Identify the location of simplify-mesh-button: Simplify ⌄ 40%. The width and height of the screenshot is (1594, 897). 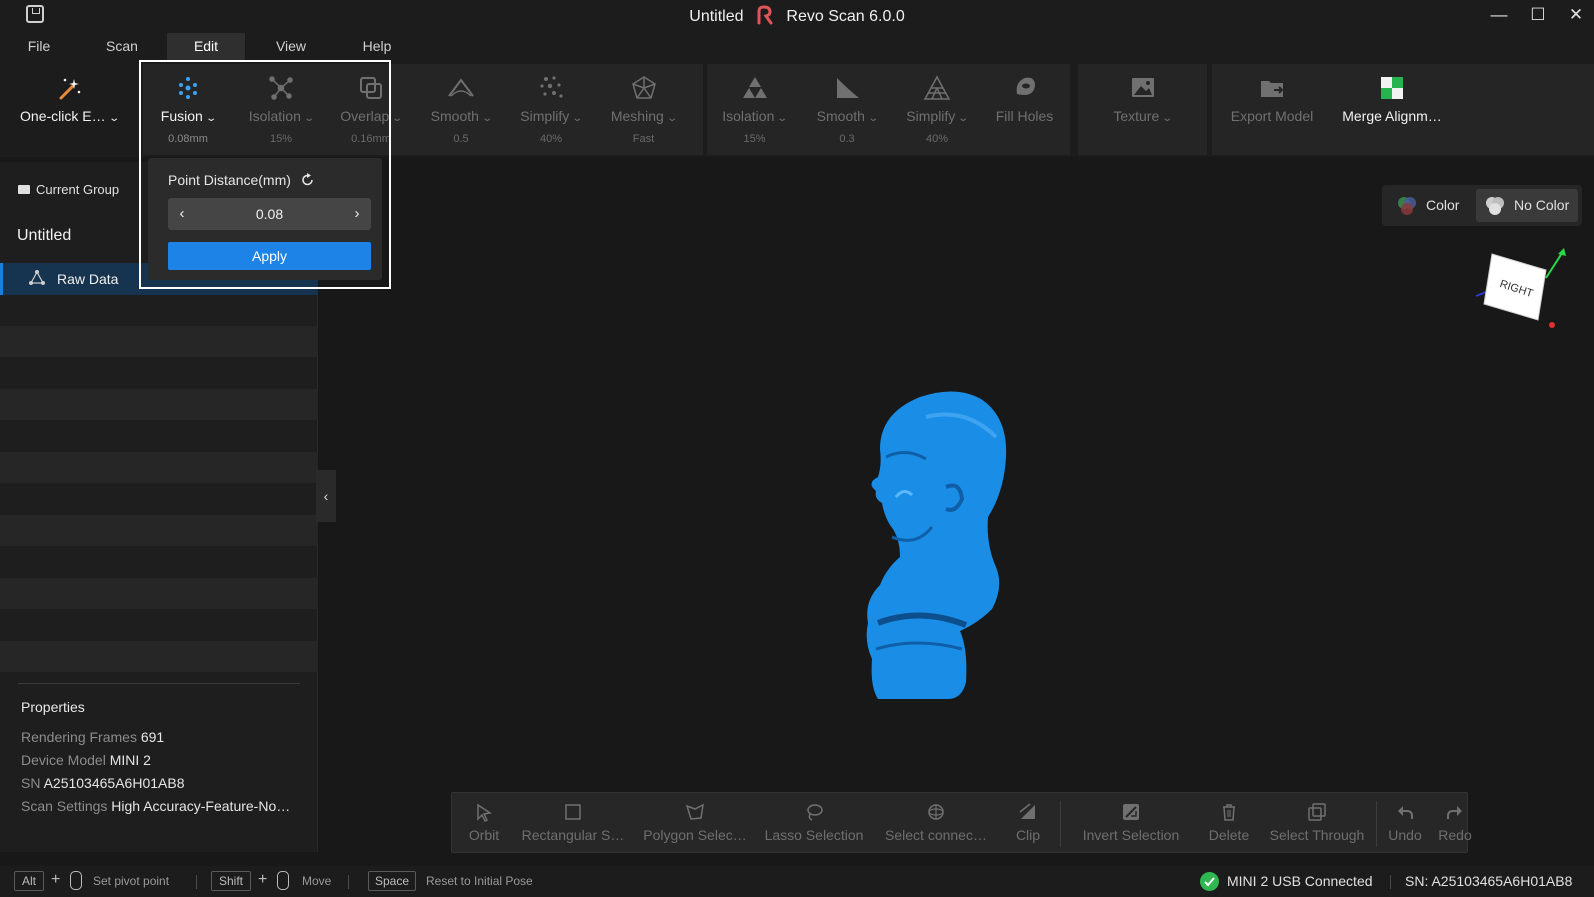
(937, 109).